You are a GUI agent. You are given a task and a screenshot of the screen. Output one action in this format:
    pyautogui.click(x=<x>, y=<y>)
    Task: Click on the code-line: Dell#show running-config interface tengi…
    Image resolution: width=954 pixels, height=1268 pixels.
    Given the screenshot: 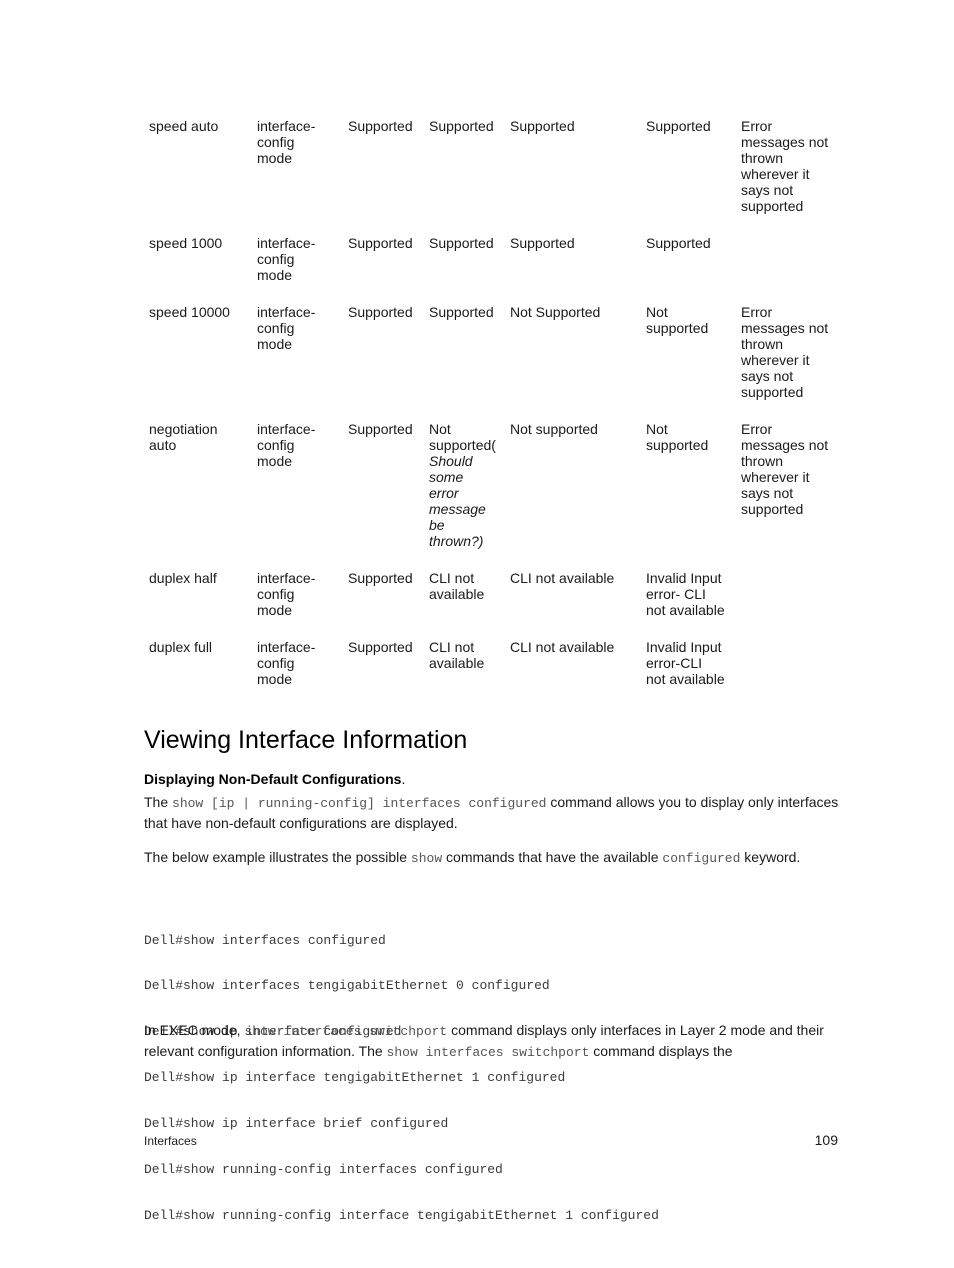 What is the action you would take?
    pyautogui.click(x=401, y=1215)
    